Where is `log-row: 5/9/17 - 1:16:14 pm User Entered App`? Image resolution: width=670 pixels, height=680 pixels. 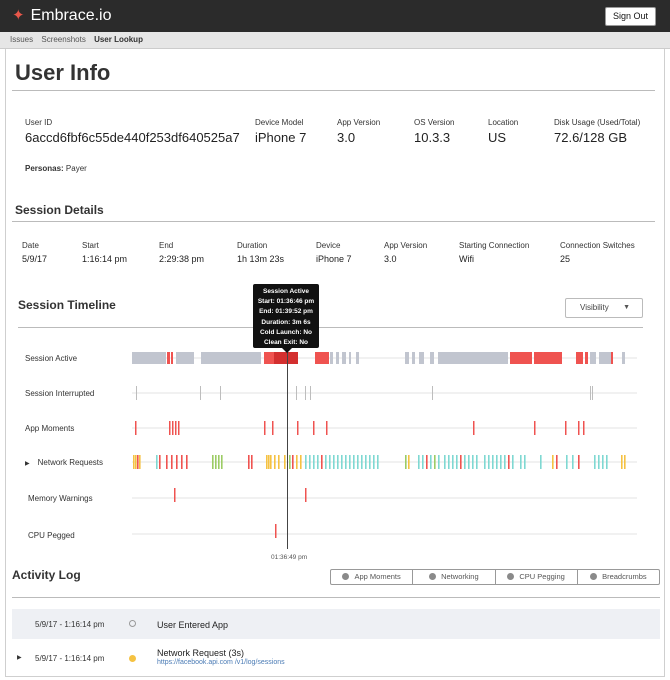 log-row: 5/9/17 - 1:16:14 pm User Entered App is located at coordinates (336, 624).